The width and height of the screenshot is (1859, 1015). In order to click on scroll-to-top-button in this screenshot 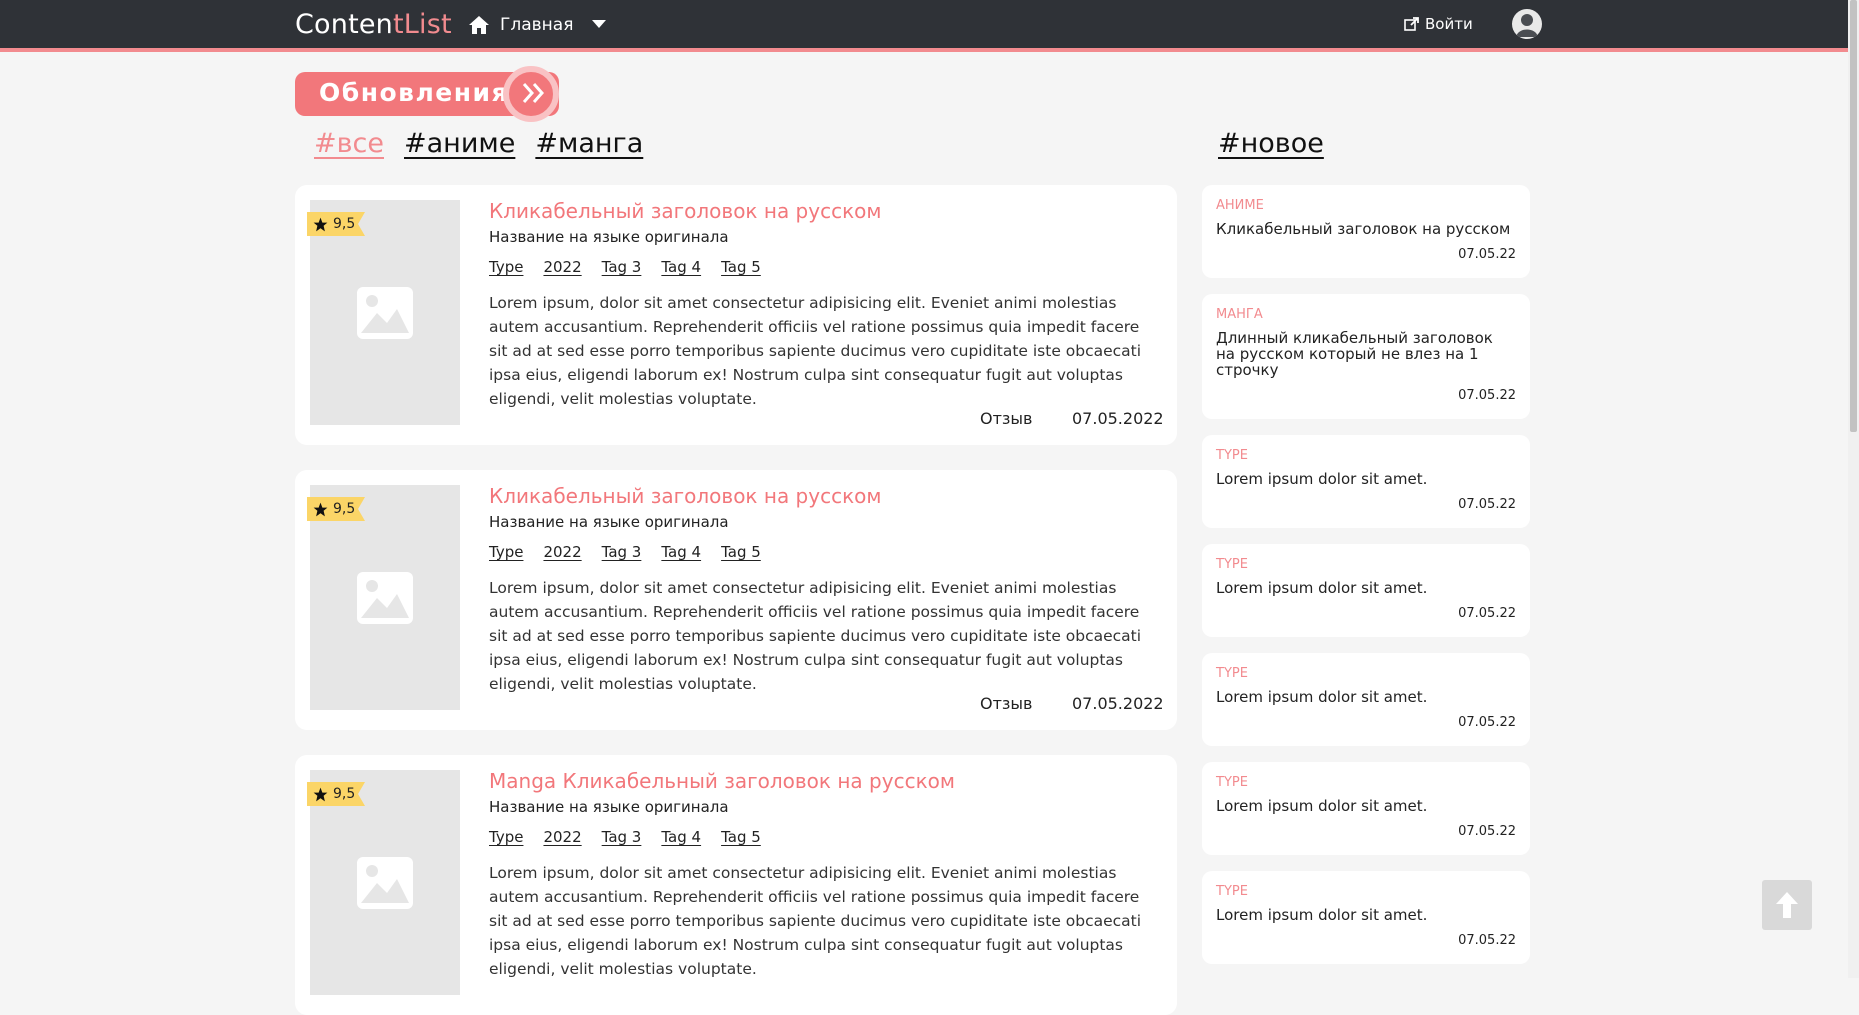, I will do `click(1787, 905)`.